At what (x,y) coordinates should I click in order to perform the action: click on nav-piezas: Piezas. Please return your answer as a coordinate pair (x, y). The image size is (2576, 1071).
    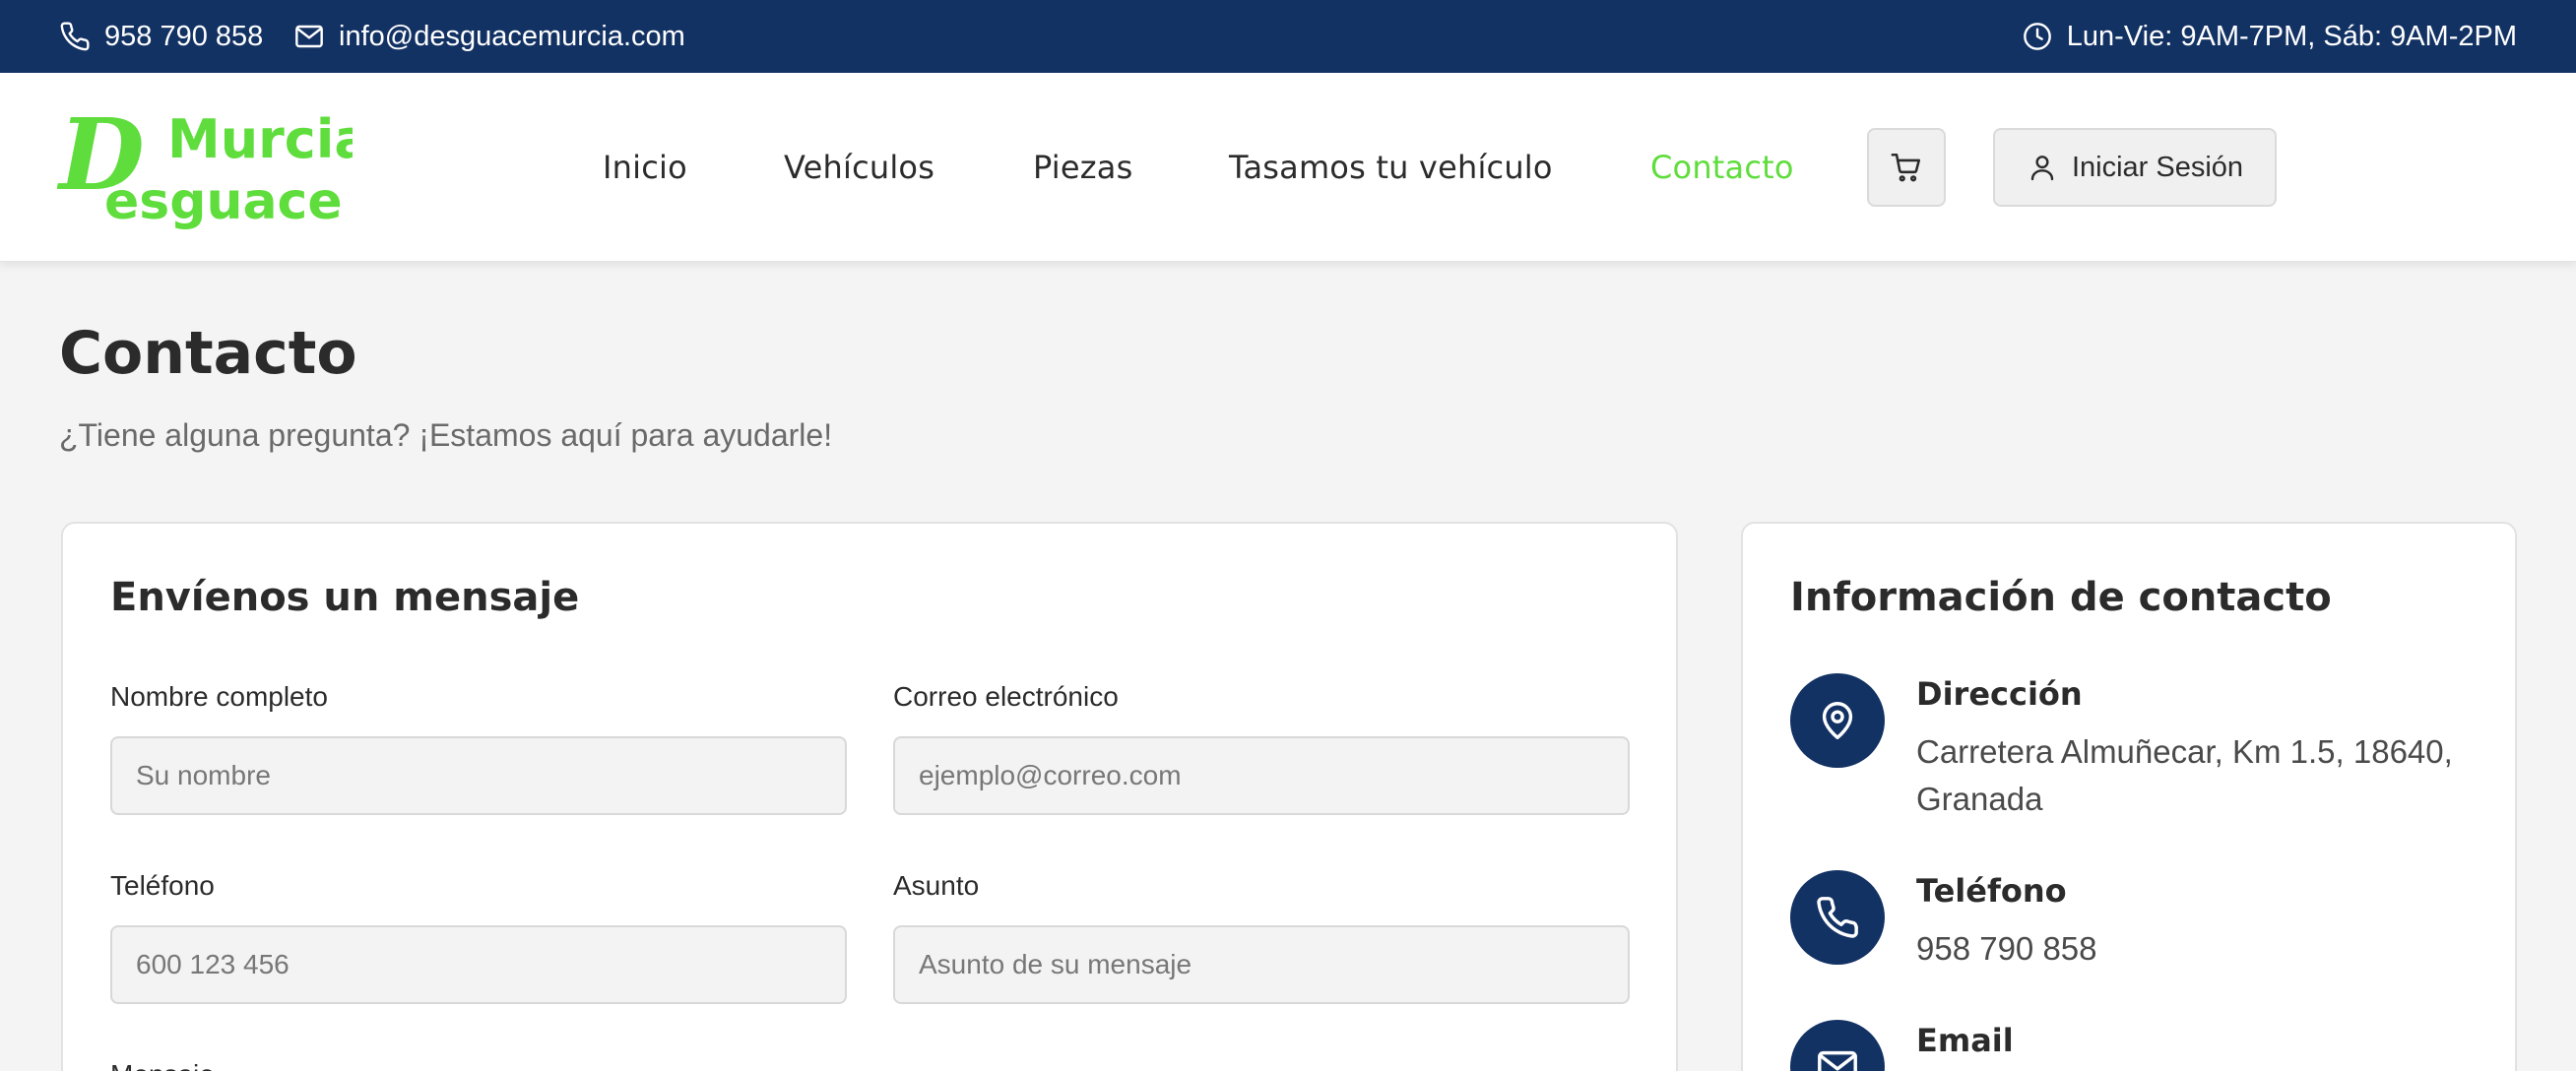
    Looking at the image, I should click on (1082, 167).